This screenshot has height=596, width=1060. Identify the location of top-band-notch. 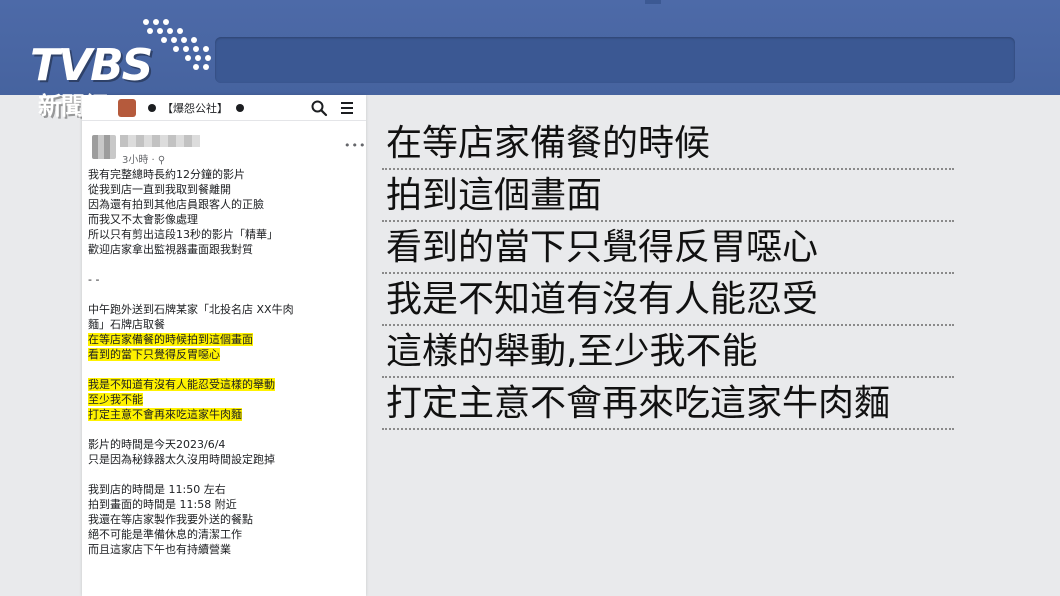
(653, 2).